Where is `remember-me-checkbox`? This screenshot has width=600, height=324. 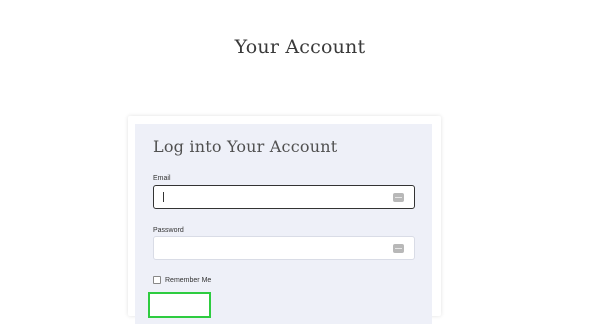
remember-me-checkbox is located at coordinates (157, 280).